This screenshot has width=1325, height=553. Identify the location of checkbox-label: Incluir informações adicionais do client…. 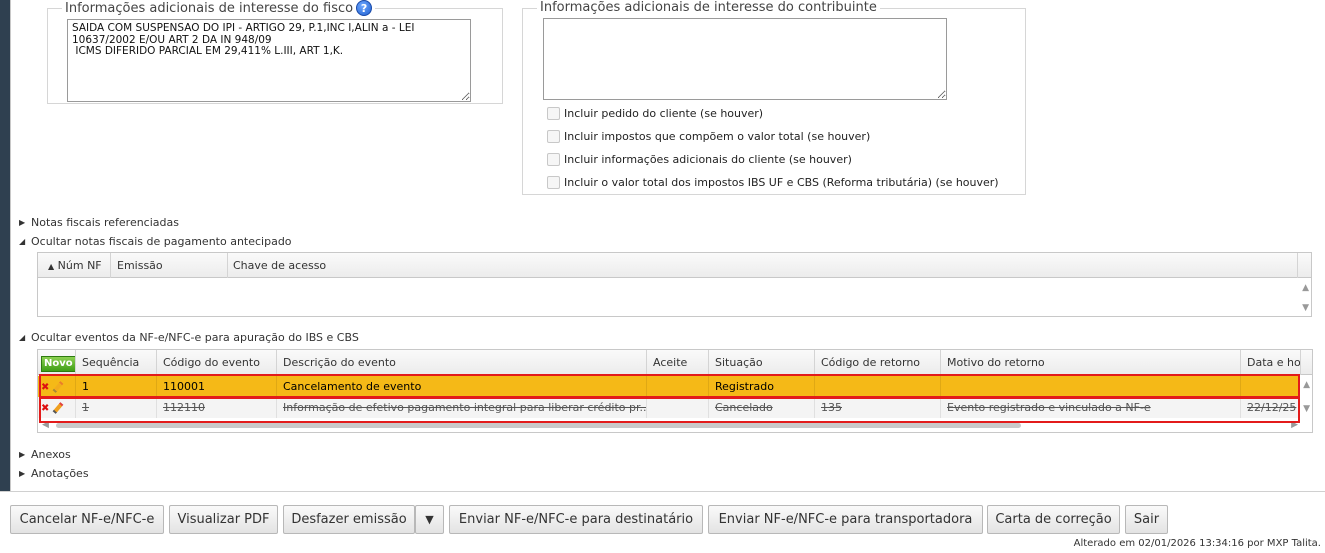
(708, 159).